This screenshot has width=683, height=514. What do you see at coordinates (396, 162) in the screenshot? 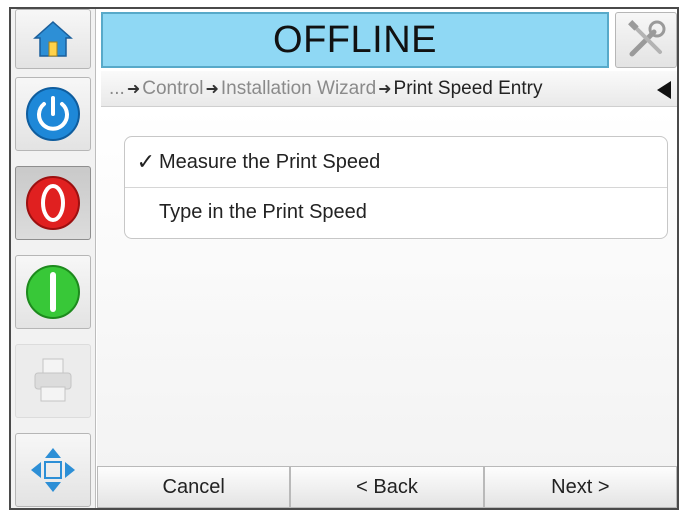
I see `option-measure-print-speed: ✓ Measure the Print Speed` at bounding box center [396, 162].